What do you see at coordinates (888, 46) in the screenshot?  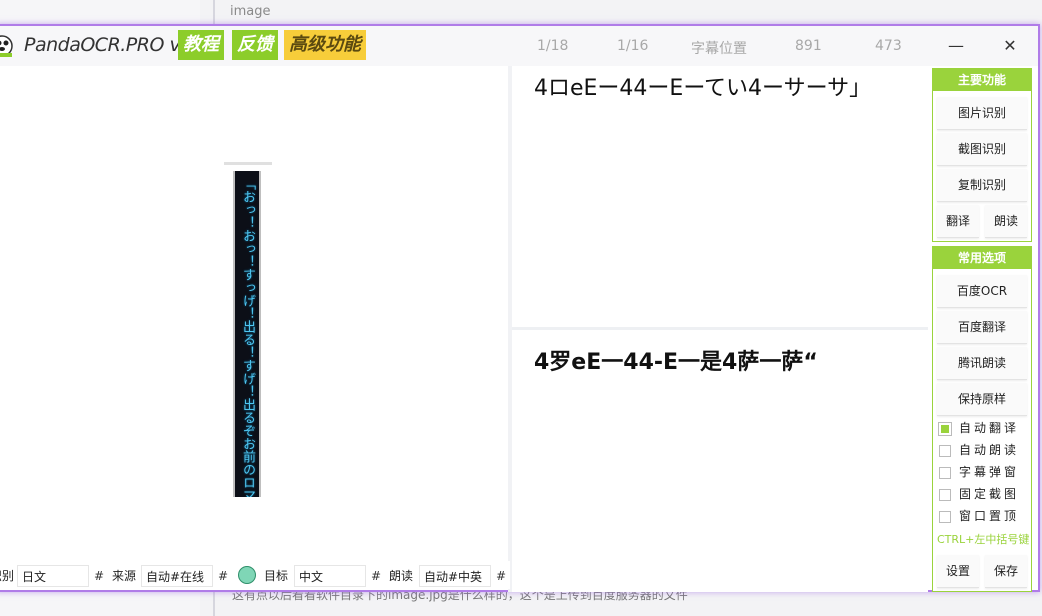 I see `position-y-value: 473` at bounding box center [888, 46].